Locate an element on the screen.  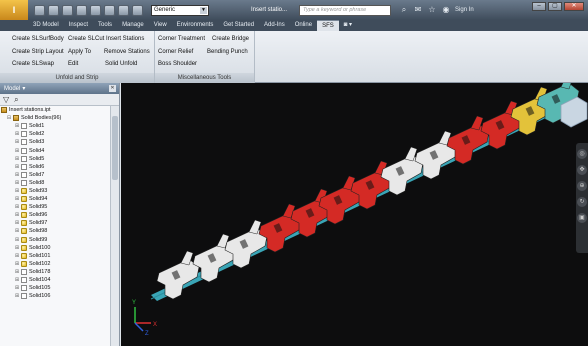
tree-item: ⊞ Solid3 is located at coordinates (55, 142).